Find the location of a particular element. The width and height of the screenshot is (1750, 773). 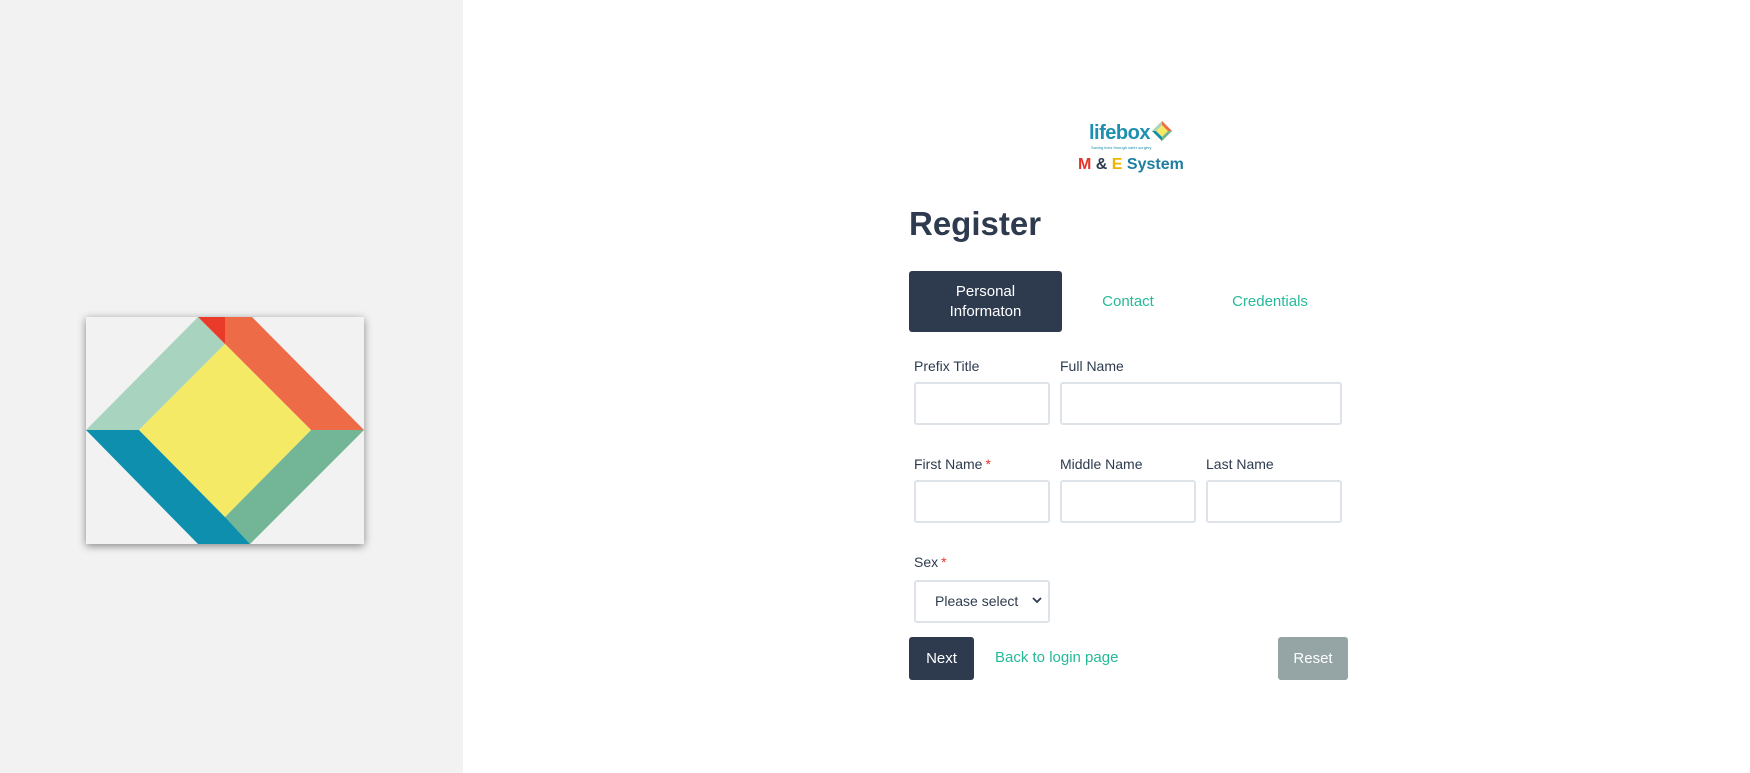

tab-personal-information: Personal Informaton is located at coordinates (985, 301).